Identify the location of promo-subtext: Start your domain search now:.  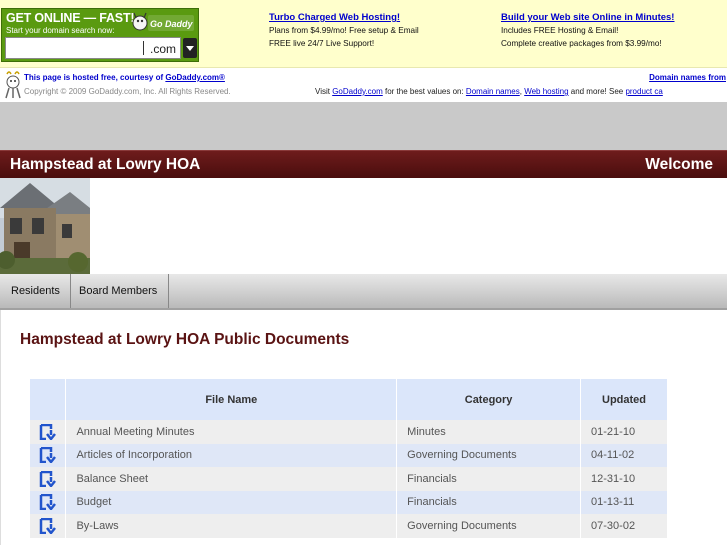
(60, 30).